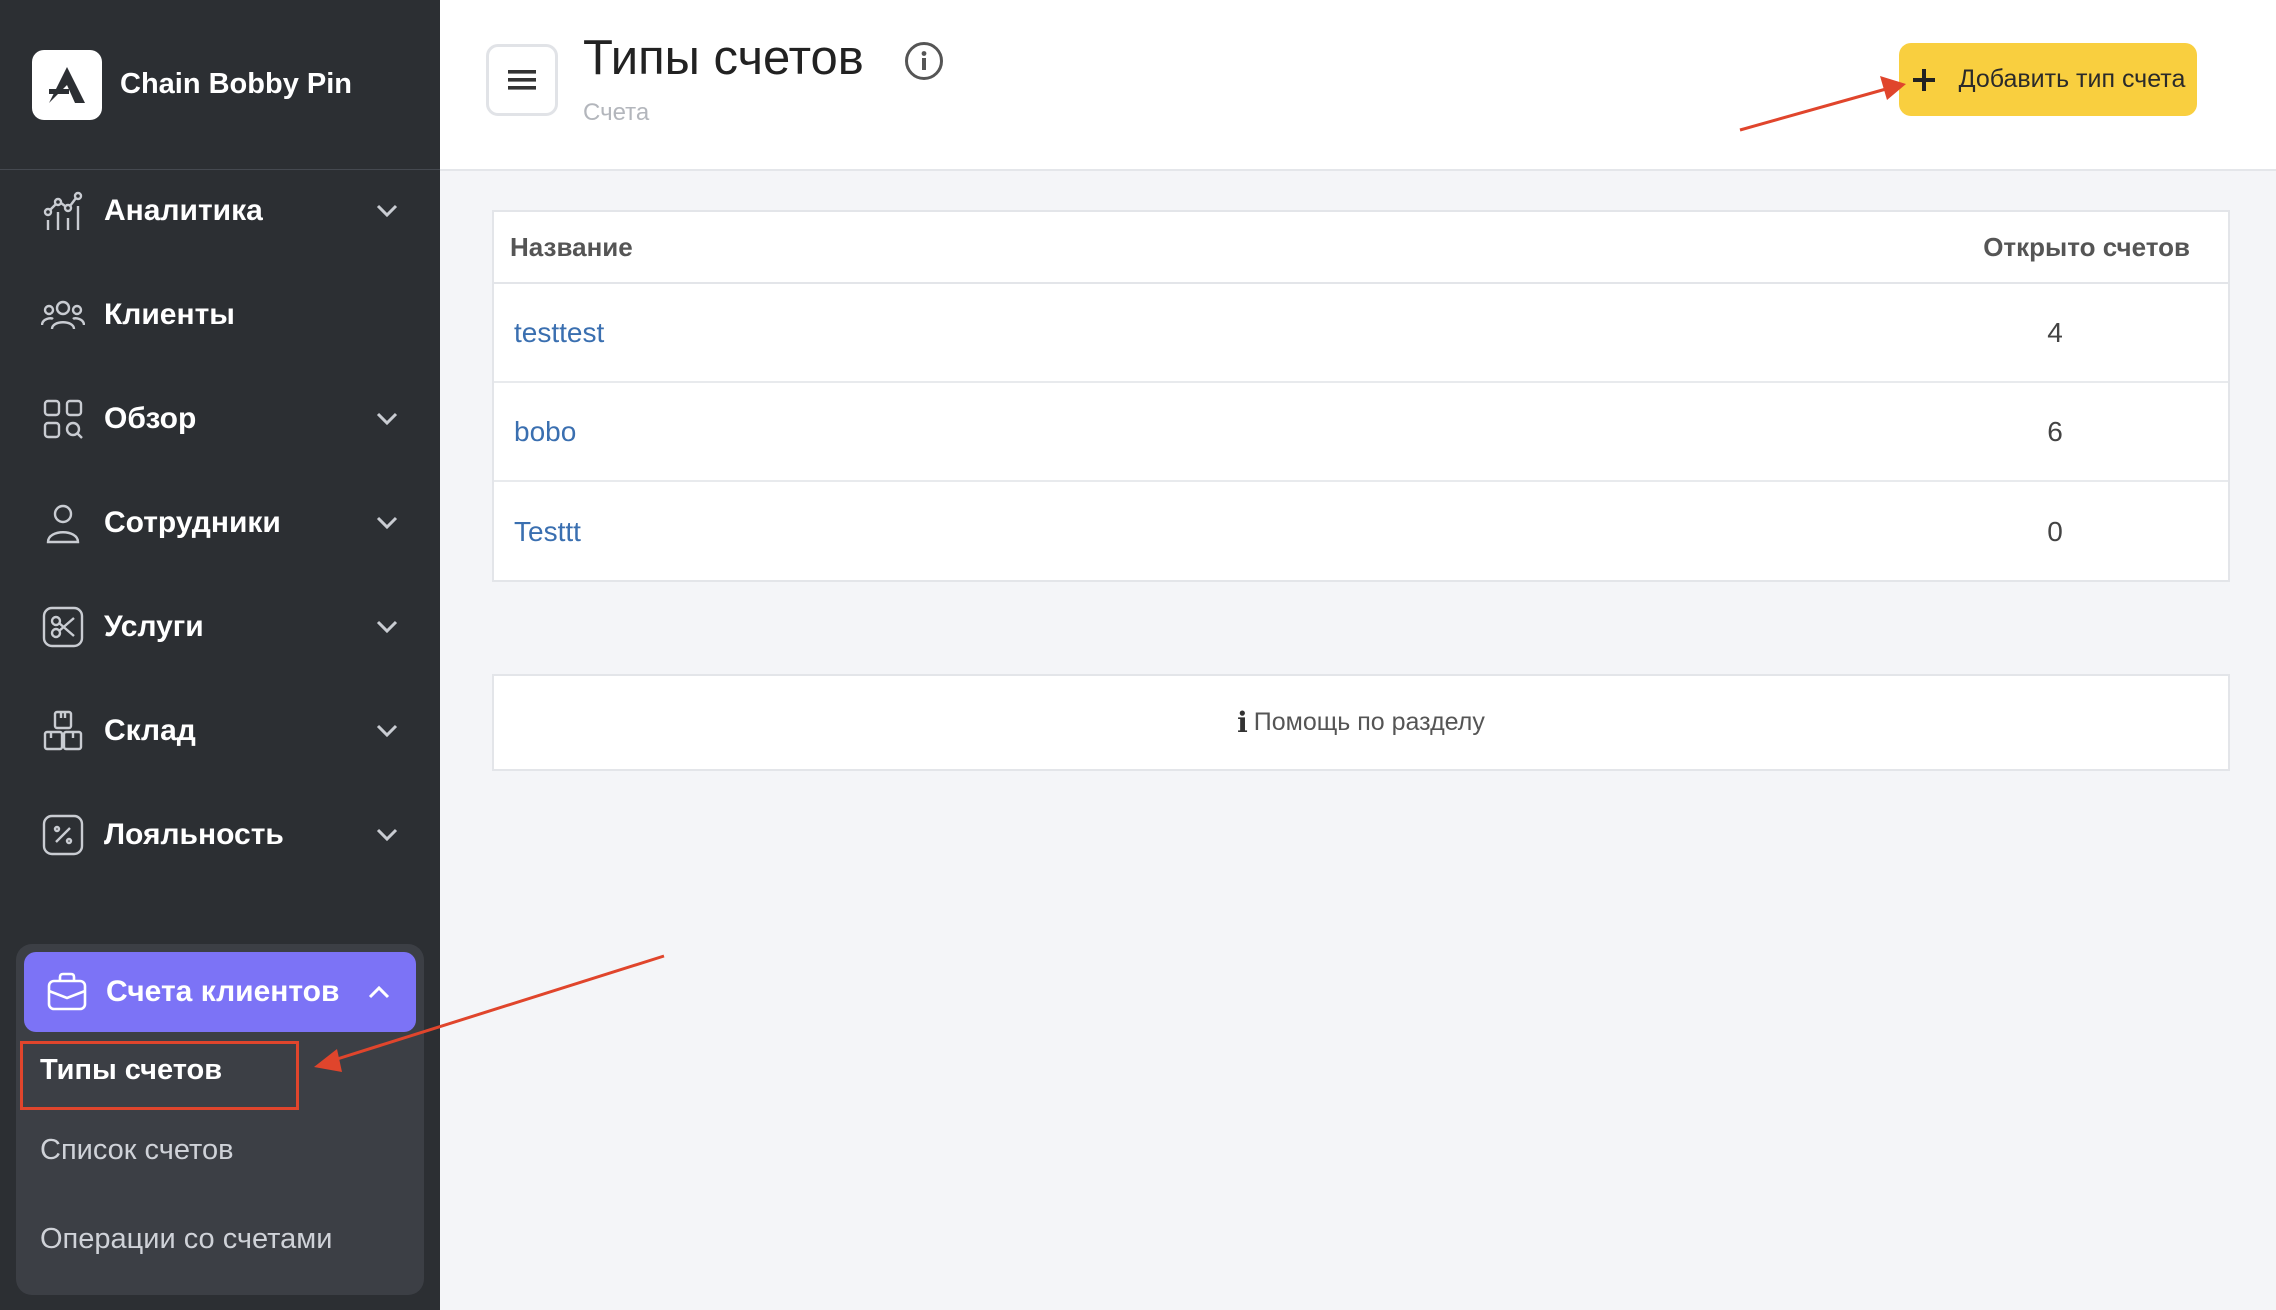  What do you see at coordinates (2055, 332) in the screenshot?
I see `row-open-count: 4` at bounding box center [2055, 332].